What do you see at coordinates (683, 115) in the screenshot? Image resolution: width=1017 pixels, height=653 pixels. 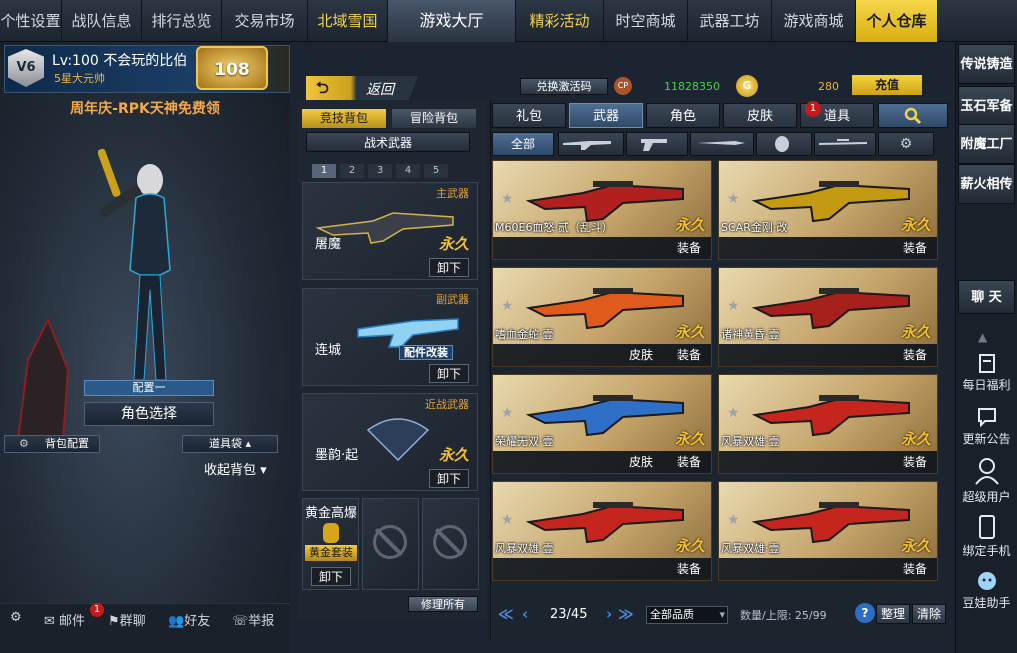 I see `tab-characters: 角色` at bounding box center [683, 115].